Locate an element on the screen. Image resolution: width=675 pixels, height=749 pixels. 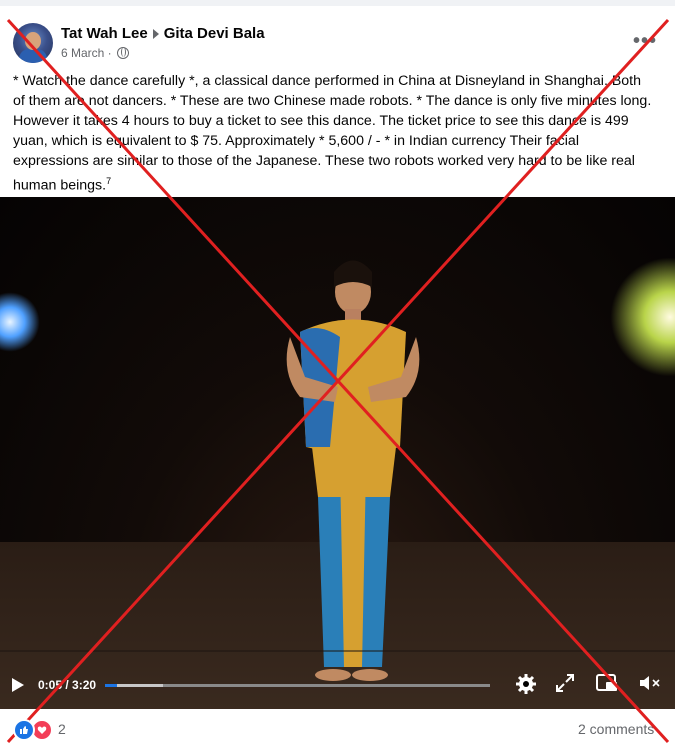
post-footnote: 7 is located at coordinates (109, 181).